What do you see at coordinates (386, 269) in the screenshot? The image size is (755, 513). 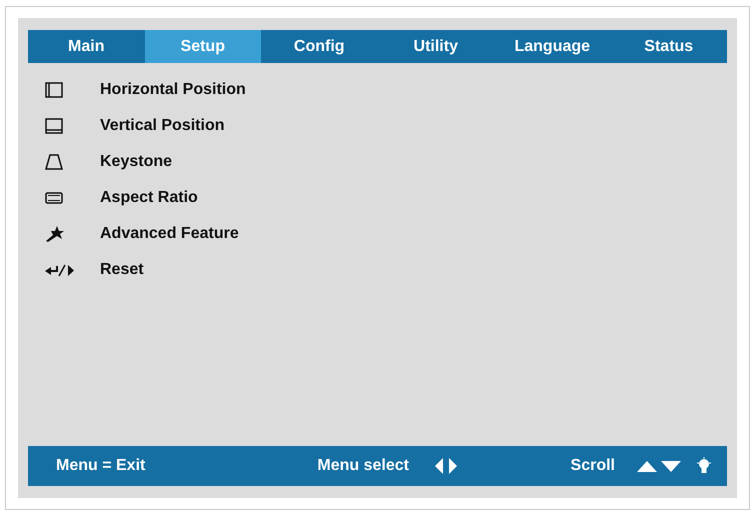 I see `menu-item: Reset` at bounding box center [386, 269].